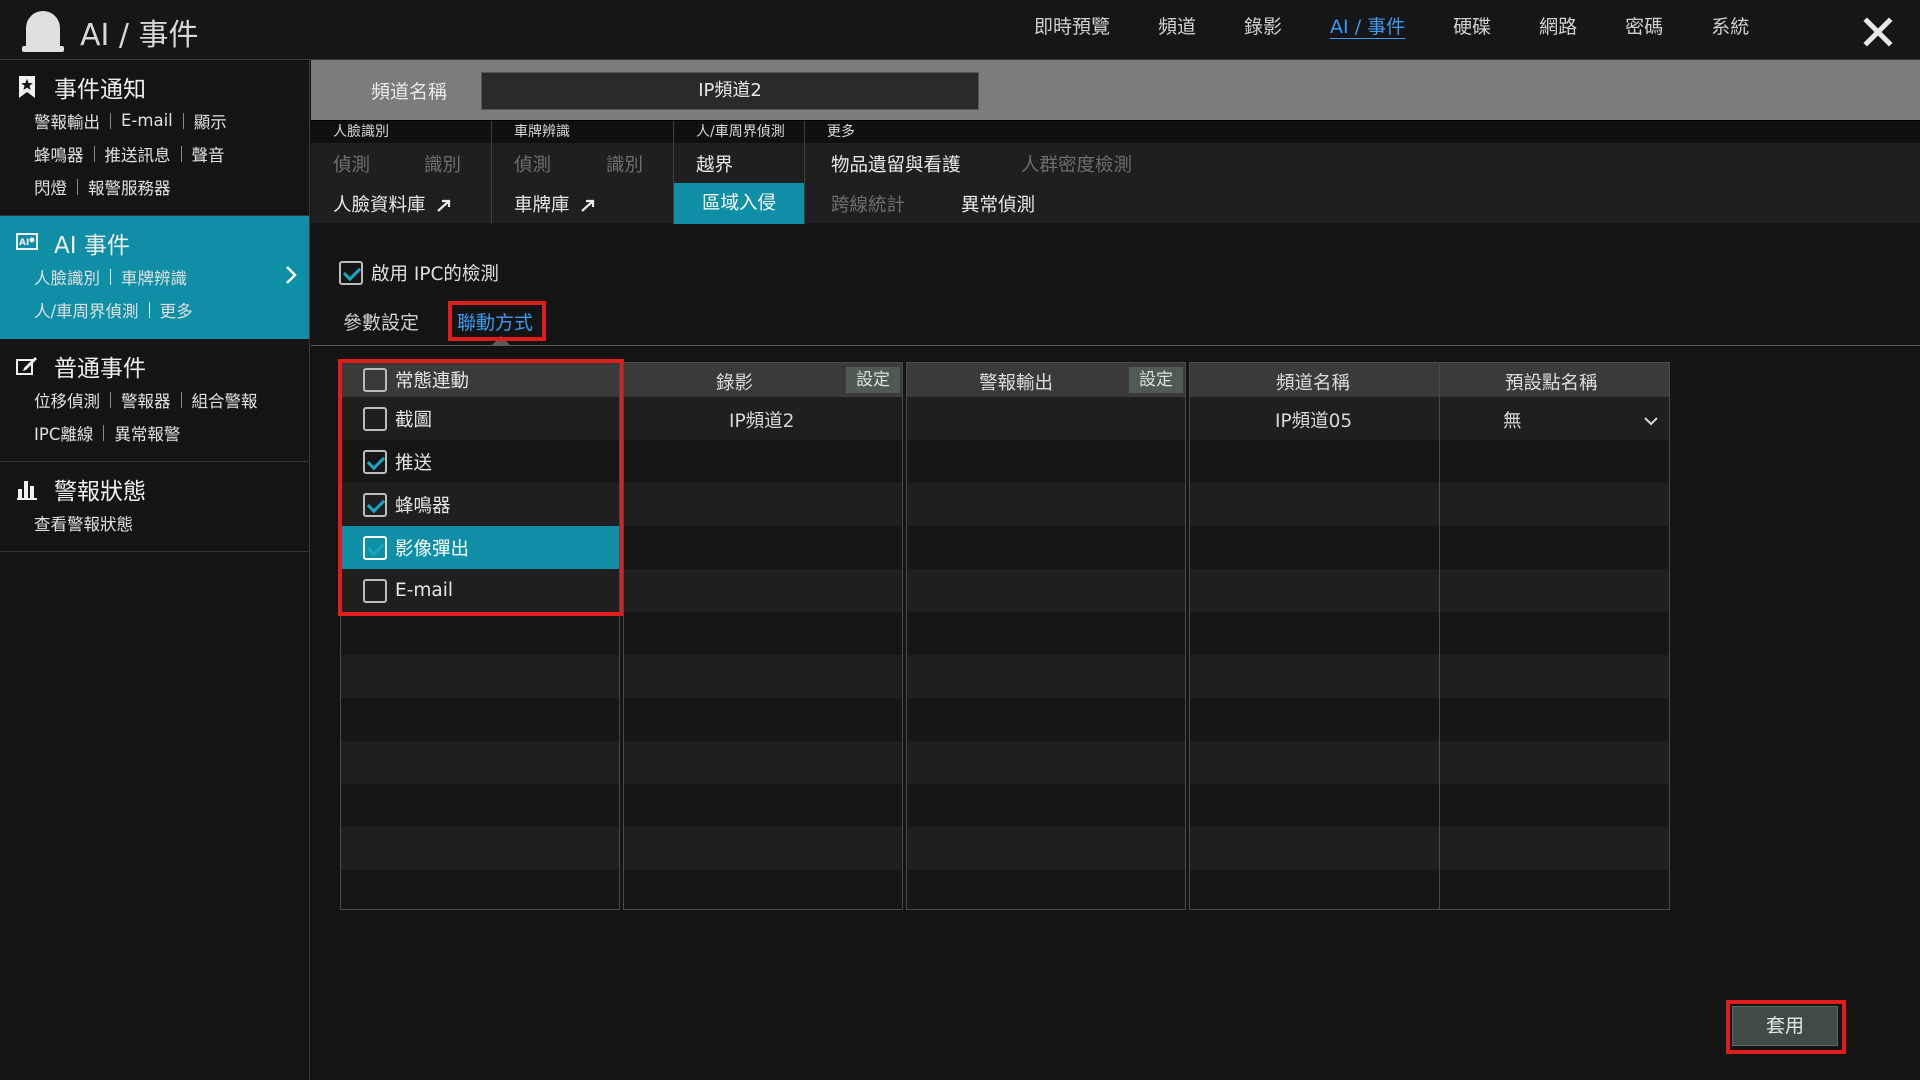 This screenshot has width=1920, height=1080. Describe the element at coordinates (401, 172) in the screenshot. I see `category-face: 人臉識別 偵測 識別 人臉資料庫` at that location.